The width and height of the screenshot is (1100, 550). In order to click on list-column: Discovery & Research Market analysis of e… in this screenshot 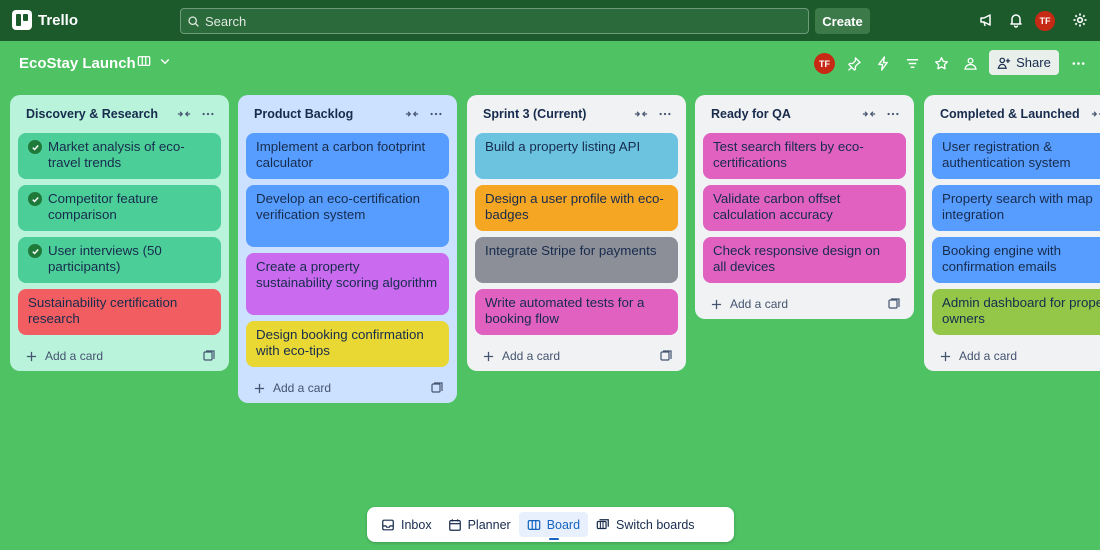, I will do `click(119, 233)`.